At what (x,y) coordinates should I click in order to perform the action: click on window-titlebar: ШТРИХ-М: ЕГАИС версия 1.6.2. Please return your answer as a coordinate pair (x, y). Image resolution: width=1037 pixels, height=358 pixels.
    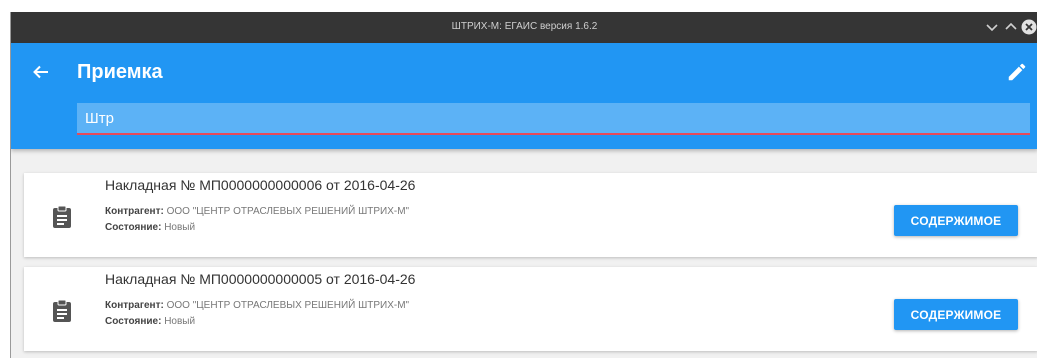
    Looking at the image, I should click on (524, 27).